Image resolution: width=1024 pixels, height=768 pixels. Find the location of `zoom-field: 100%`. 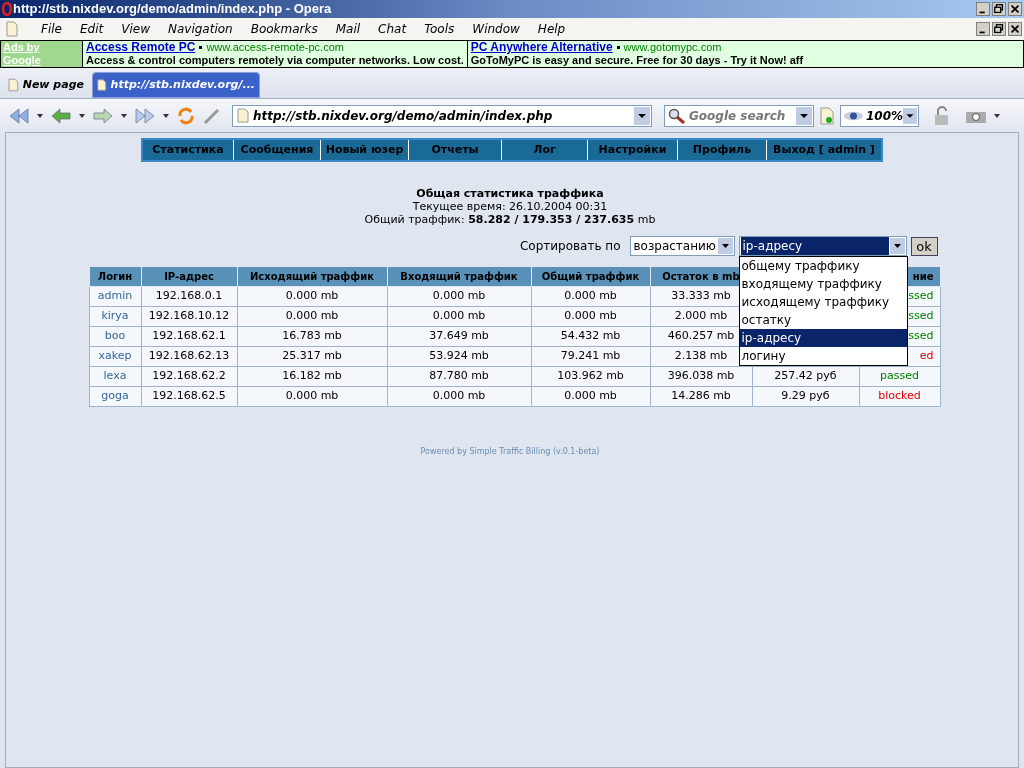

zoom-field: 100% is located at coordinates (879, 115).